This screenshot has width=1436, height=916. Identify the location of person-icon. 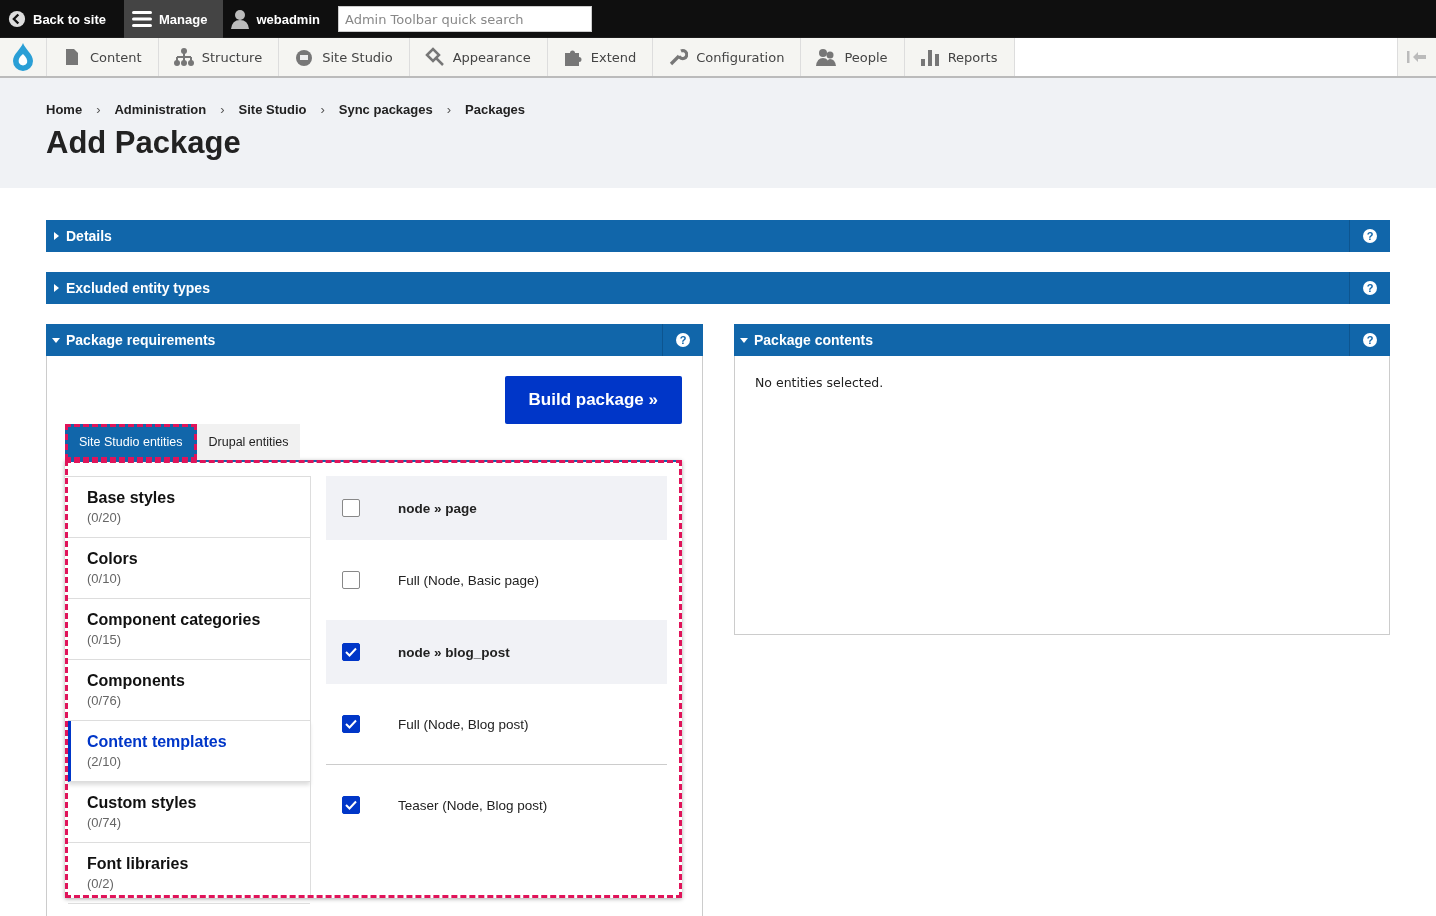
(240, 19).